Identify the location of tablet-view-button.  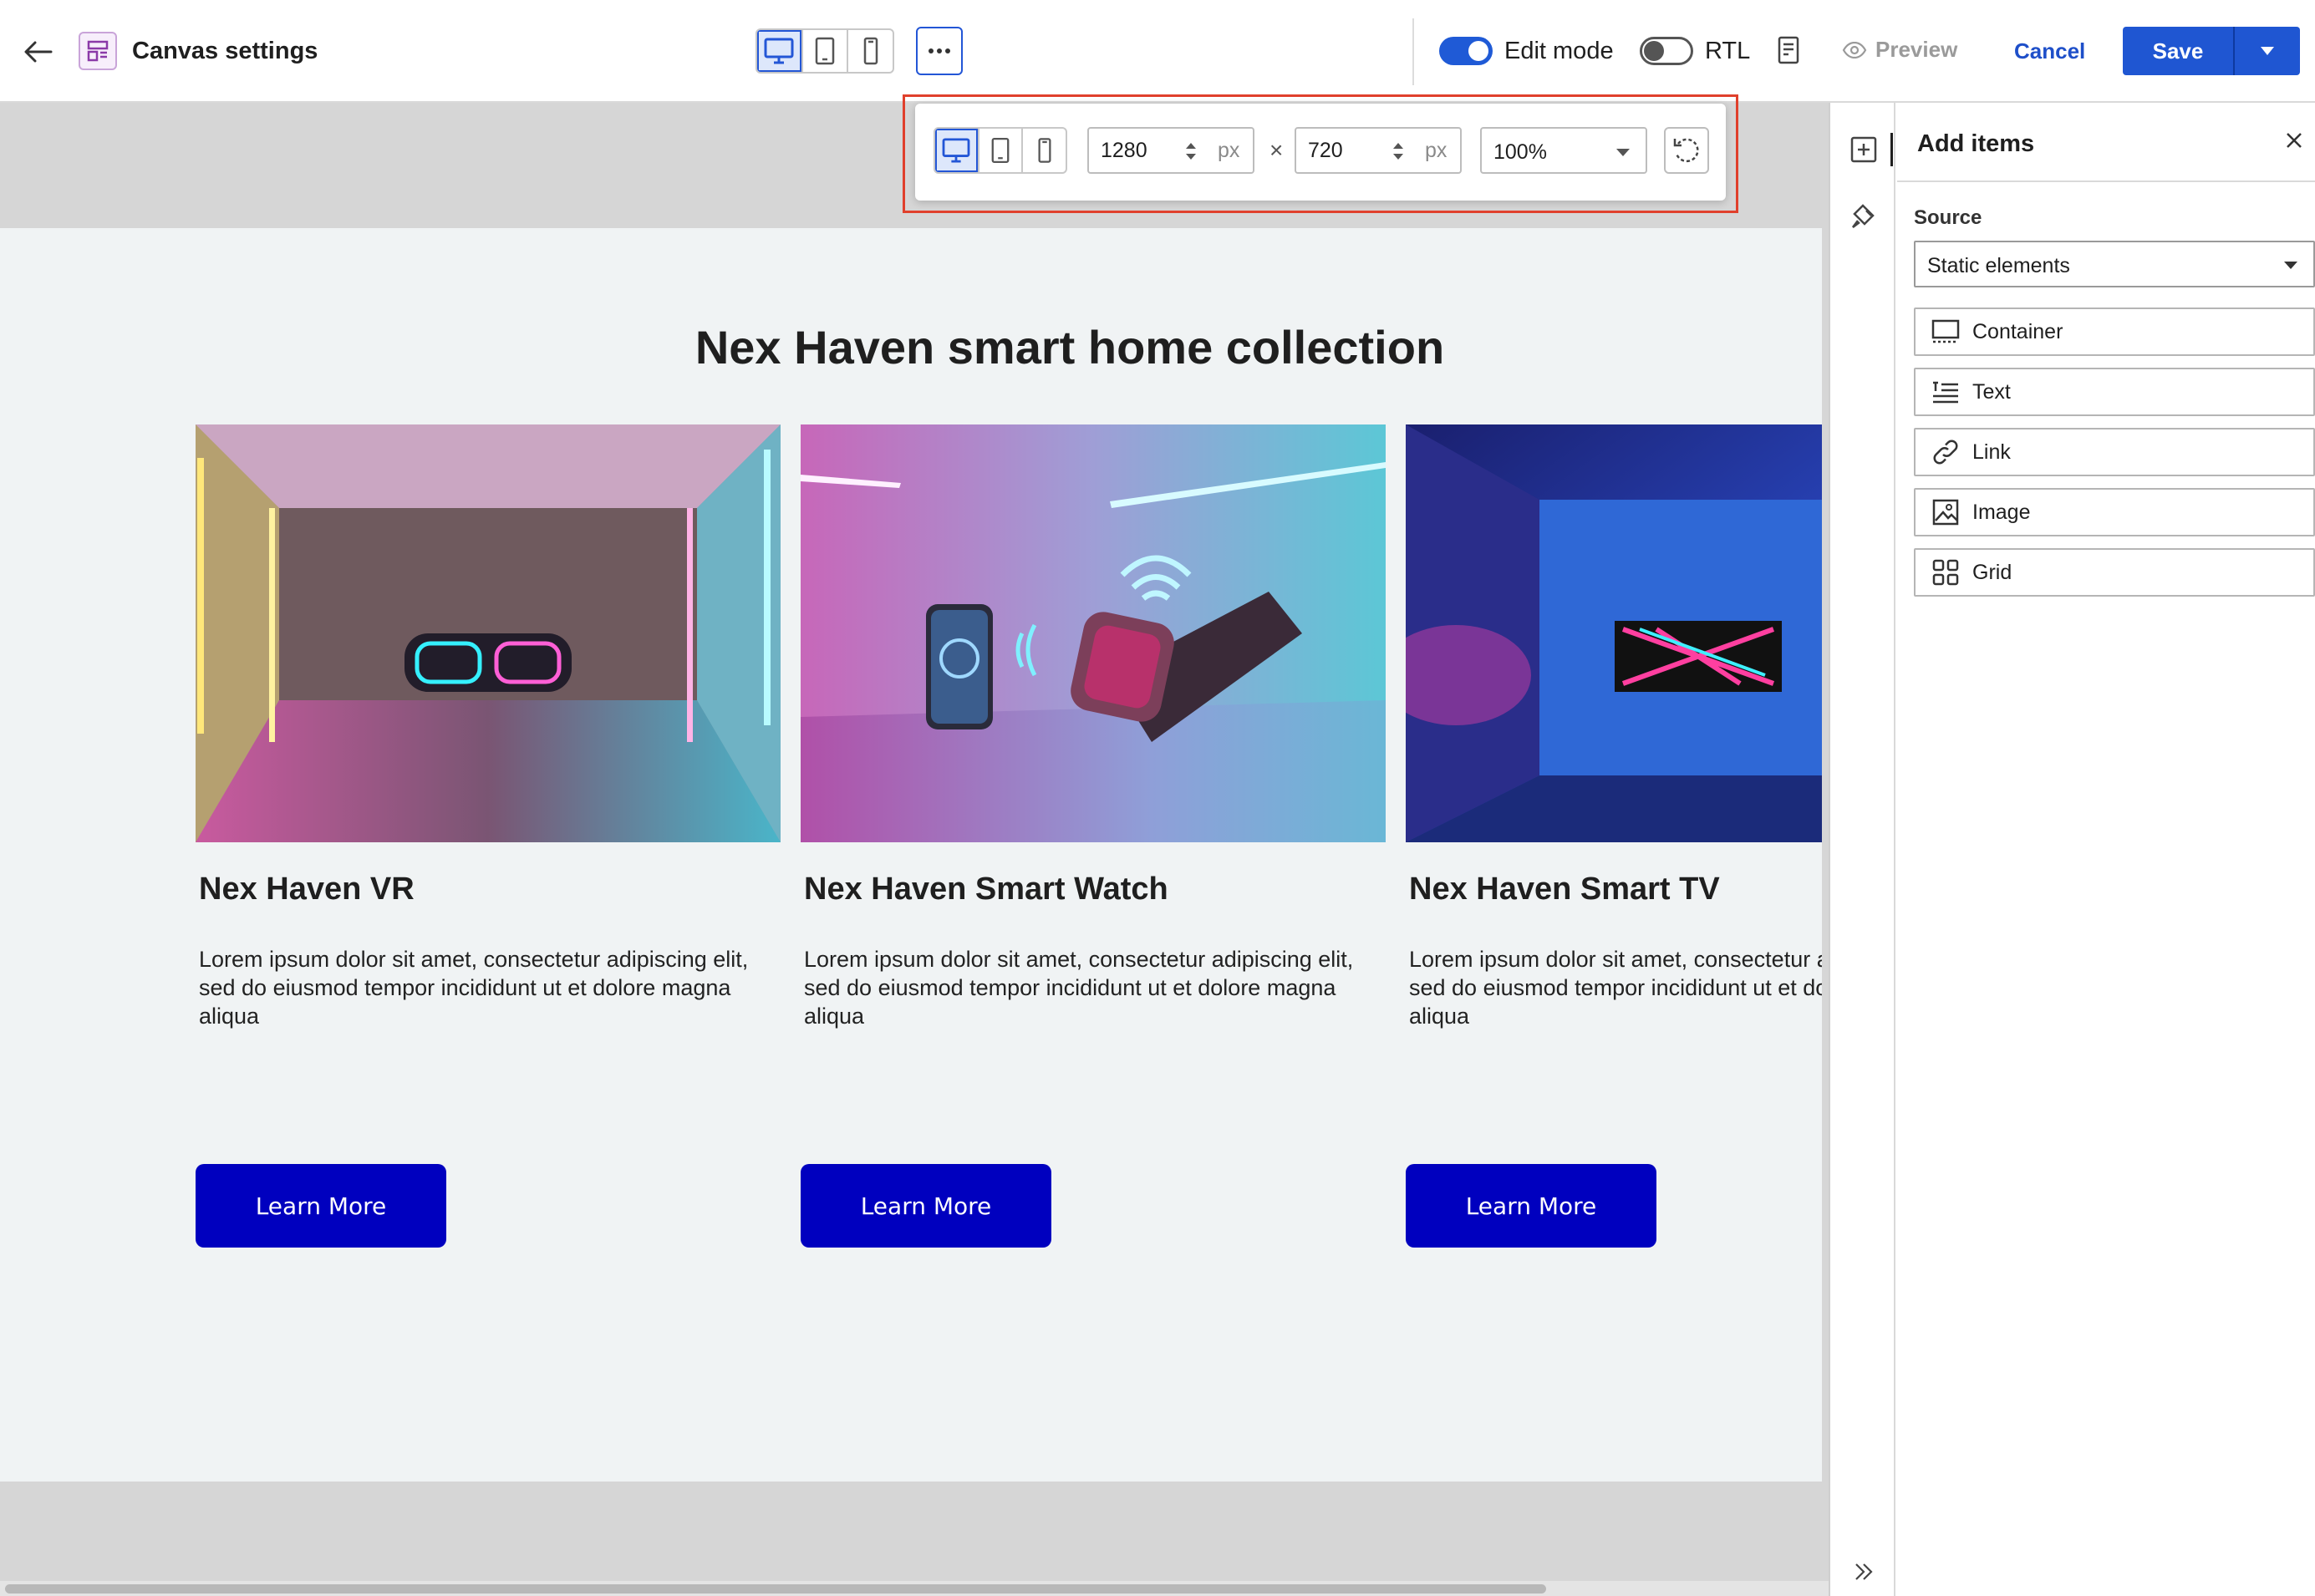
(826, 51).